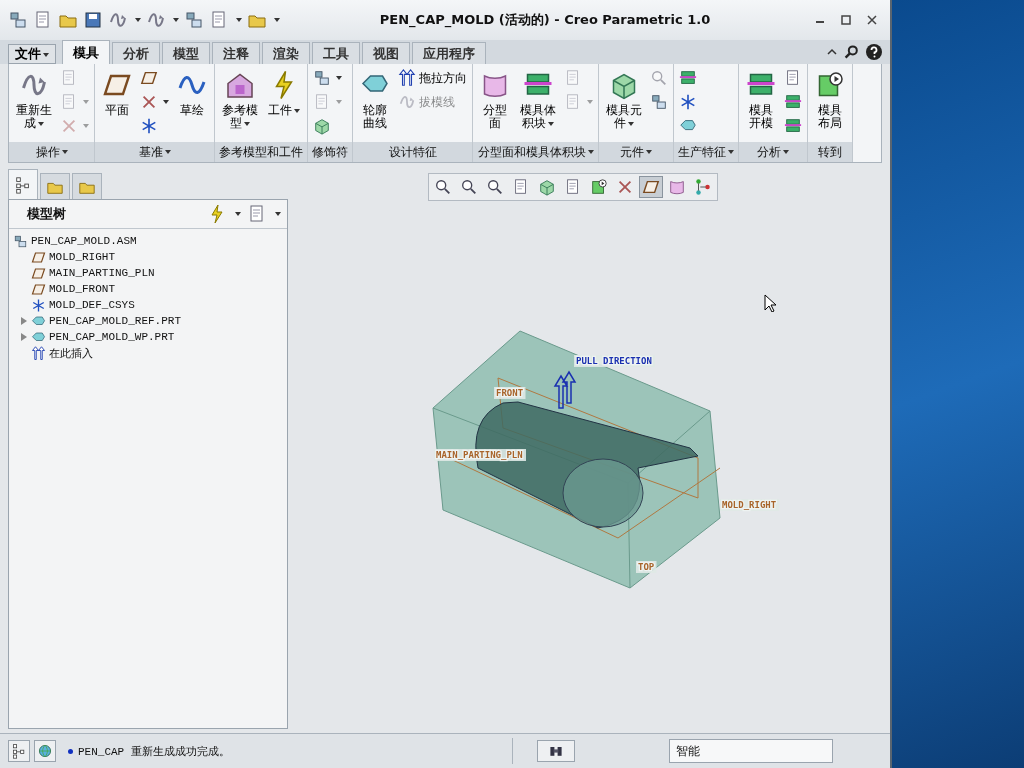 This screenshot has width=1024, height=768. I want to click on search-icon, so click(852, 52).